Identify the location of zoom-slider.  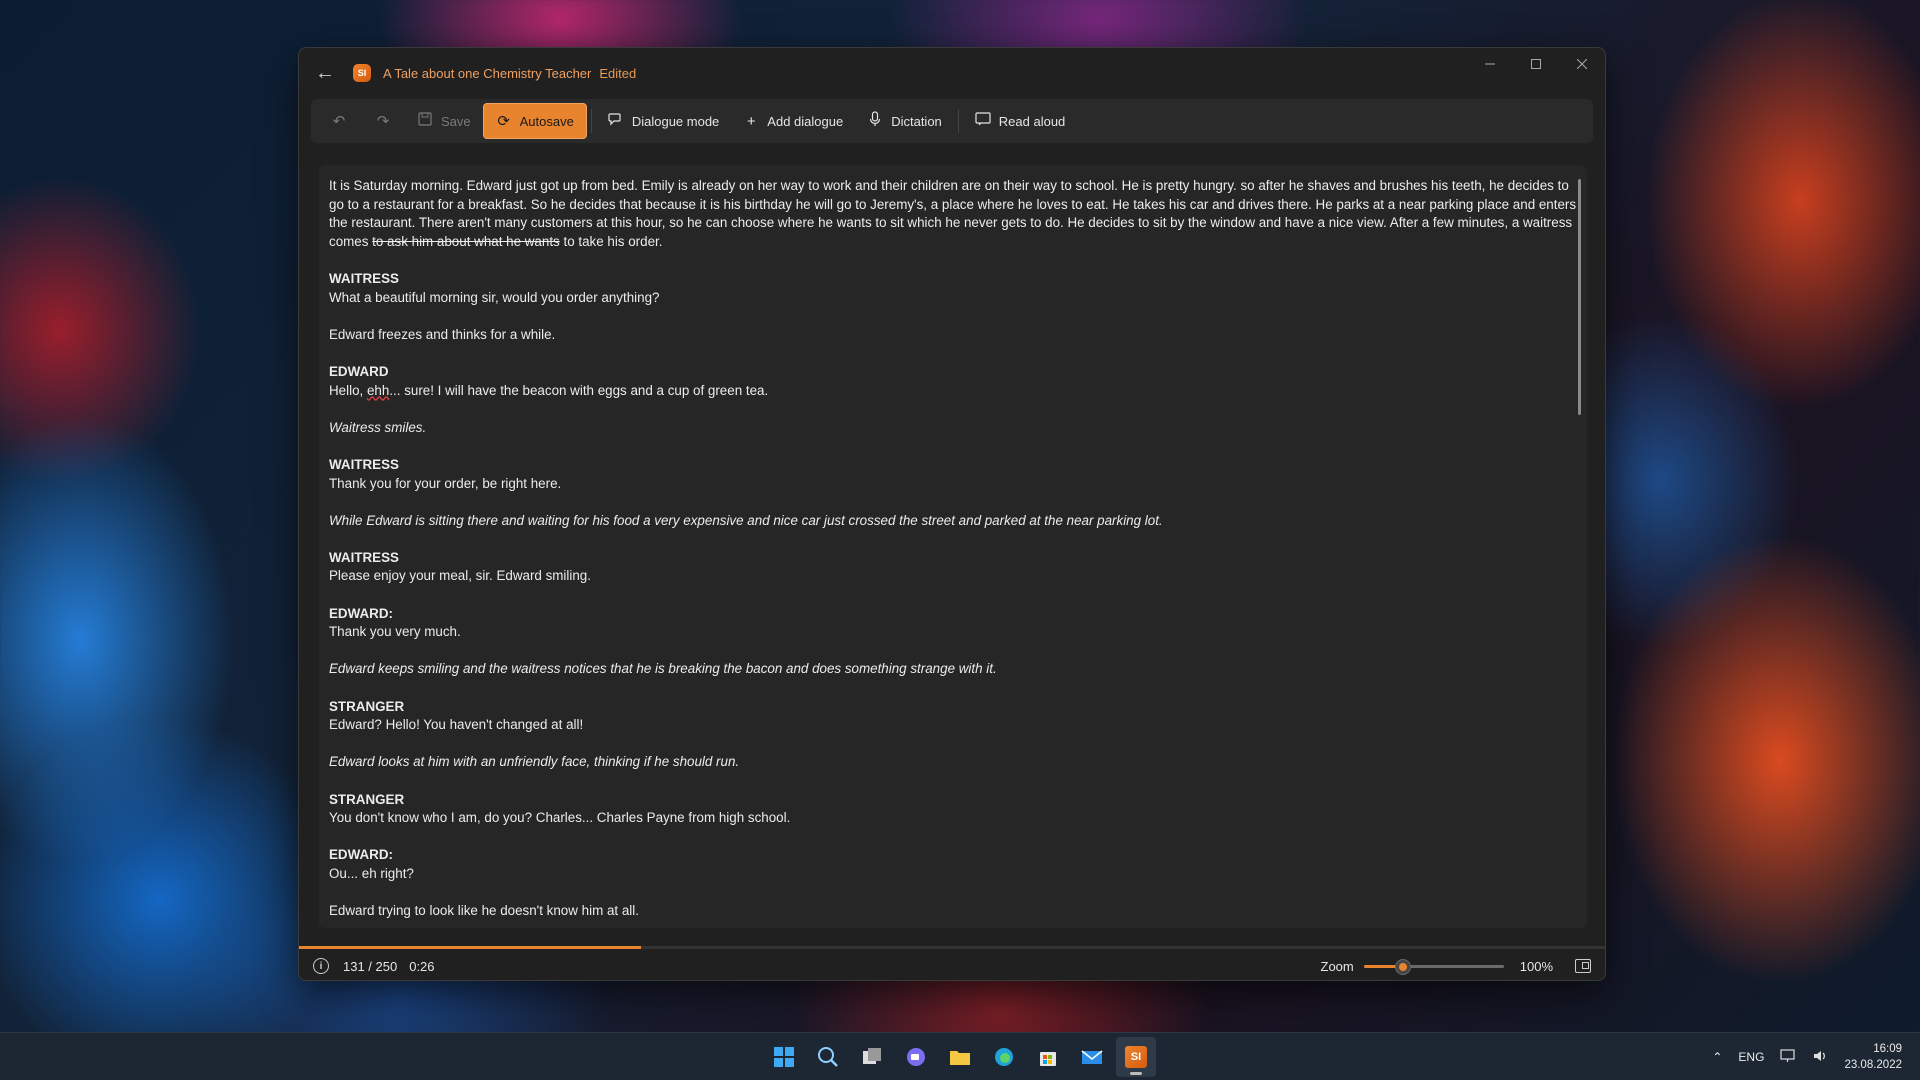
(1433, 966).